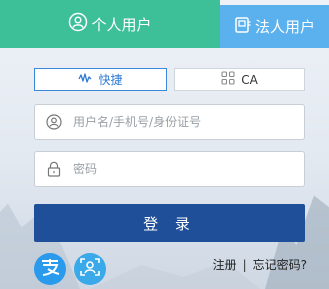  I want to click on tab-legal-label: 法人用户, so click(284, 27).